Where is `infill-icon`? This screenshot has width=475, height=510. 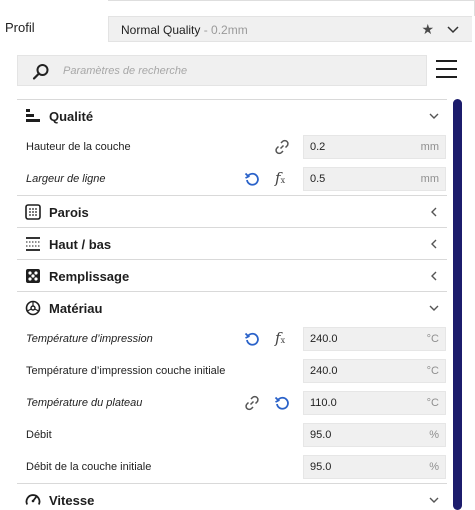
infill-icon is located at coordinates (33, 276).